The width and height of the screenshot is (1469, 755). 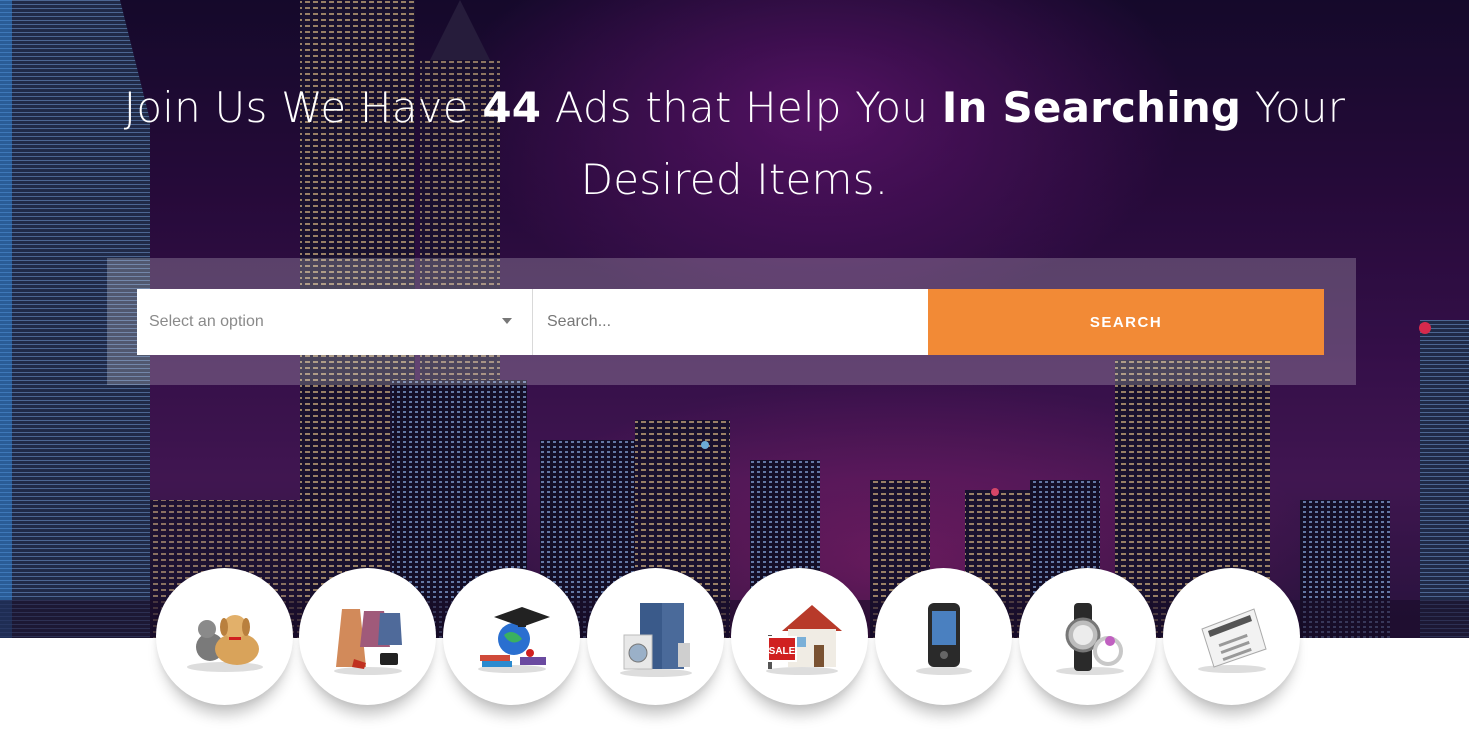 What do you see at coordinates (655, 639) in the screenshot?
I see `appliances-icon` at bounding box center [655, 639].